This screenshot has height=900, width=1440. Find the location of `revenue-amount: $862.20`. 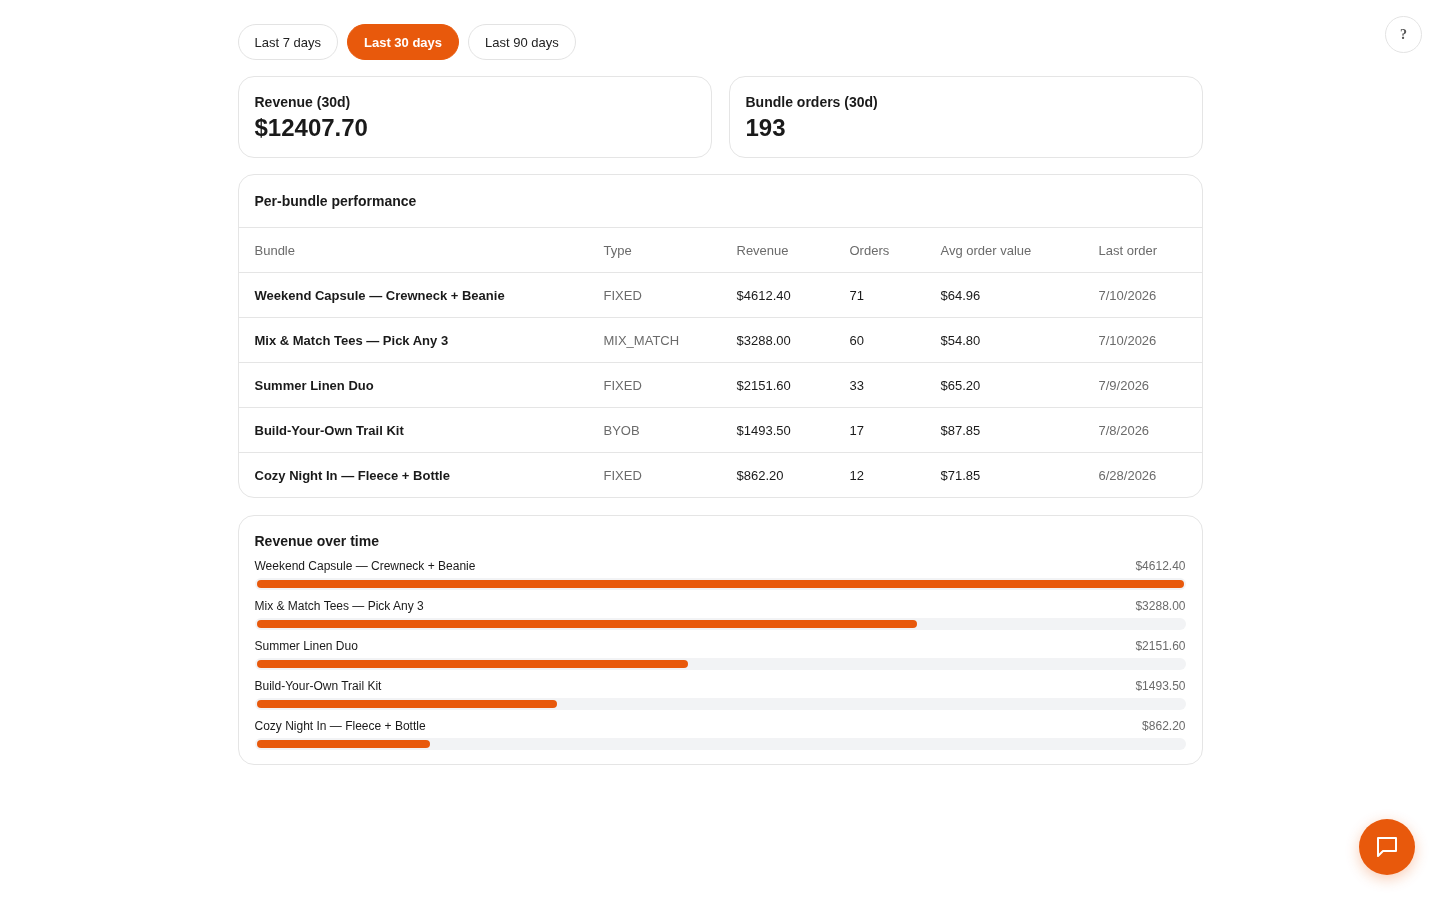

revenue-amount: $862.20 is located at coordinates (1164, 726).